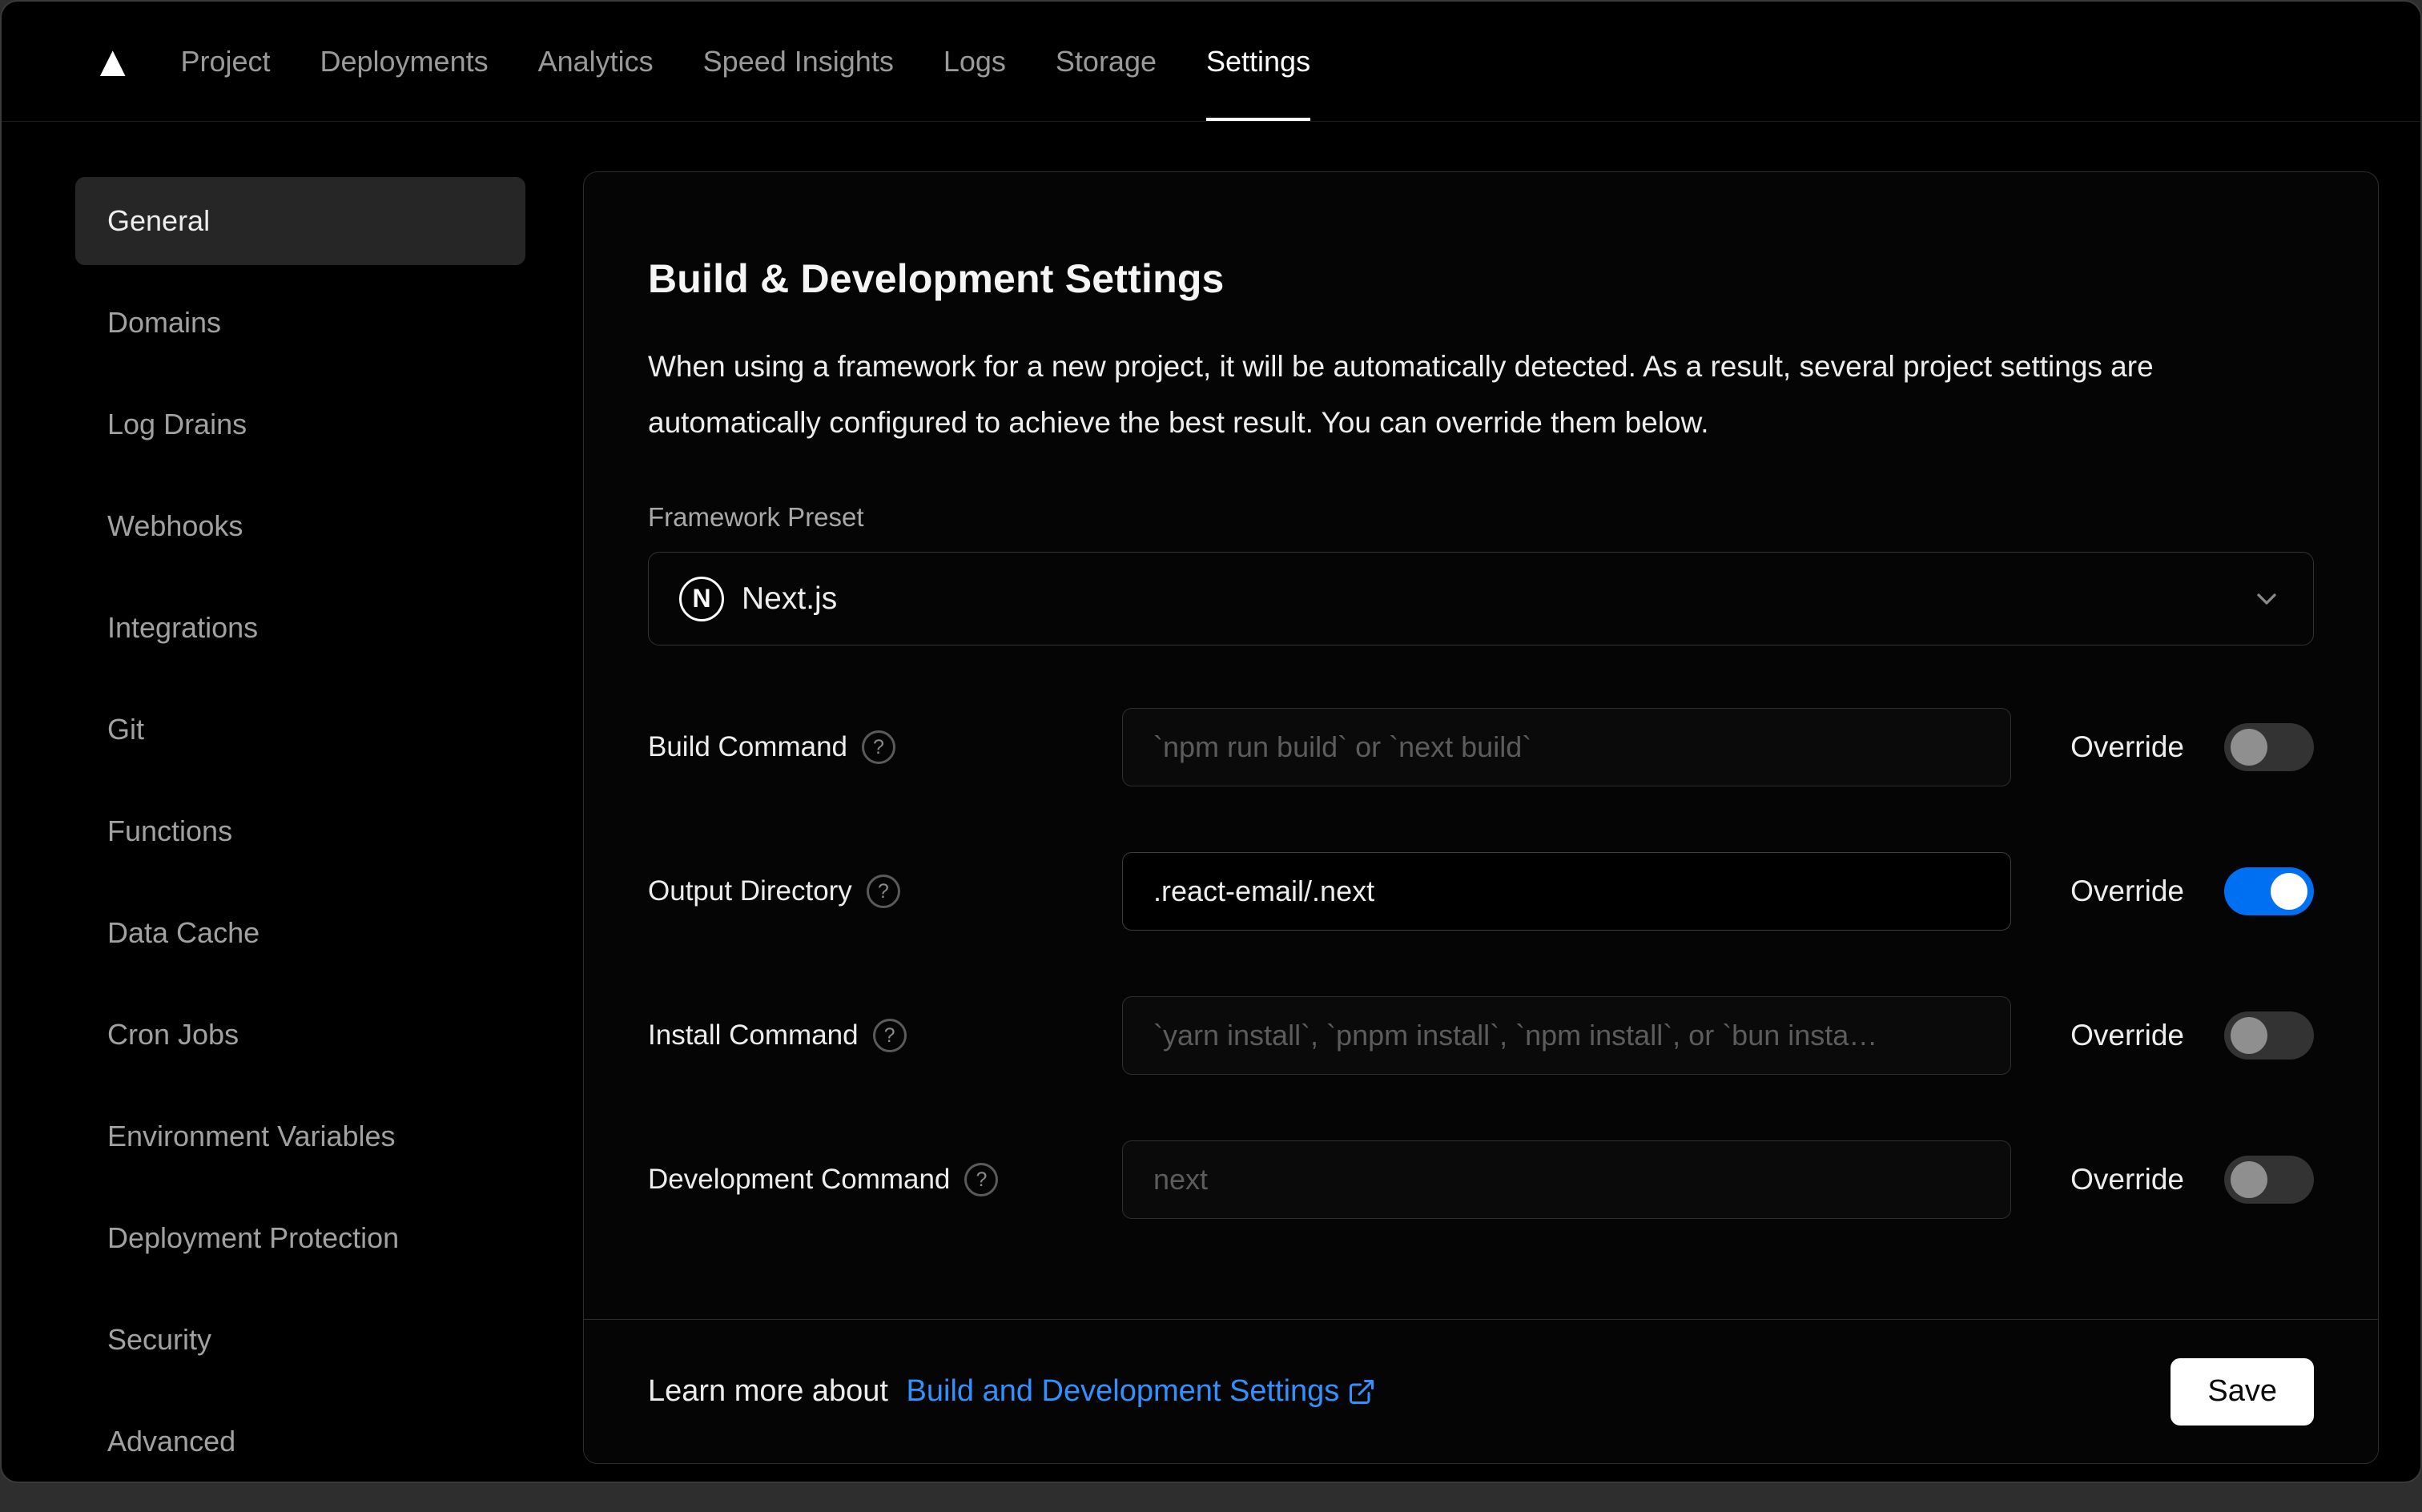 Image resolution: width=2422 pixels, height=1512 pixels. I want to click on sidebar-item-cron-jobs: Cron Jobs, so click(300, 1035).